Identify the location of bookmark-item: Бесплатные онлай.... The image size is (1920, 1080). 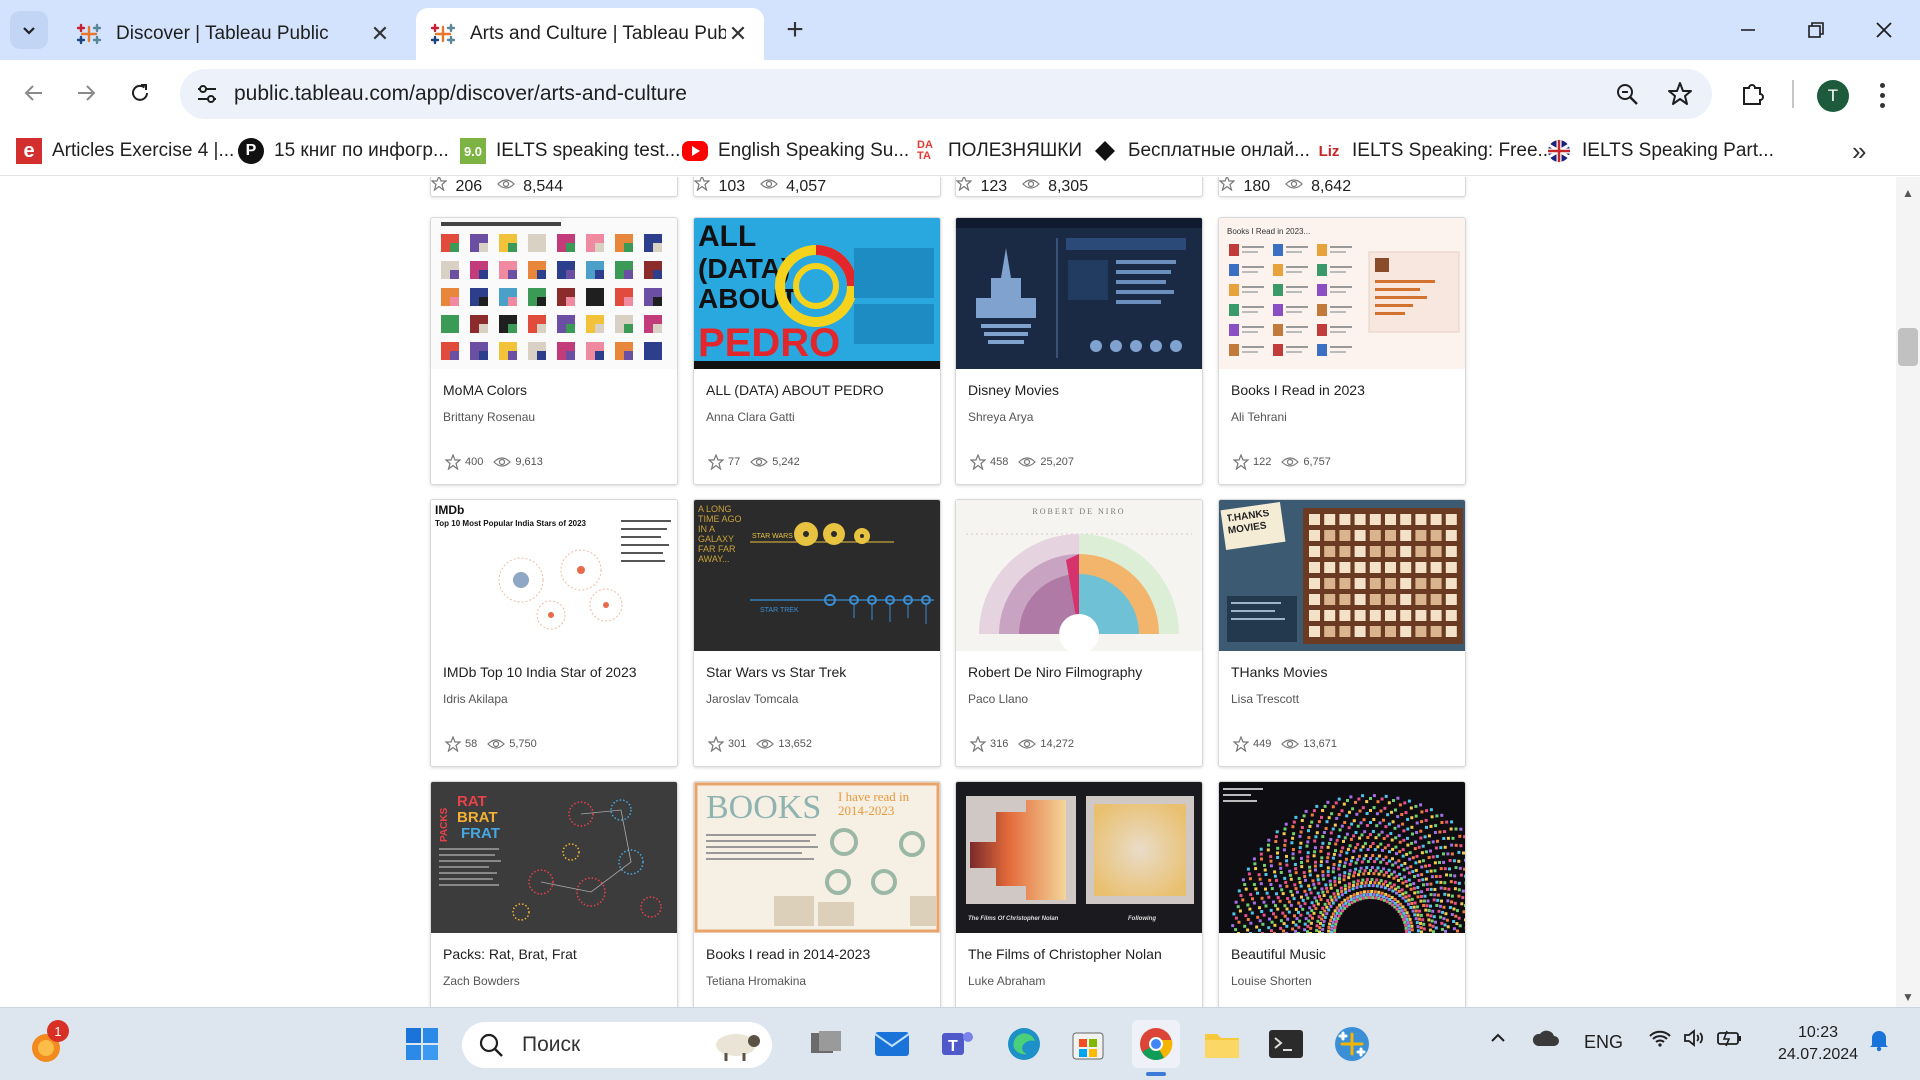
(1201, 151).